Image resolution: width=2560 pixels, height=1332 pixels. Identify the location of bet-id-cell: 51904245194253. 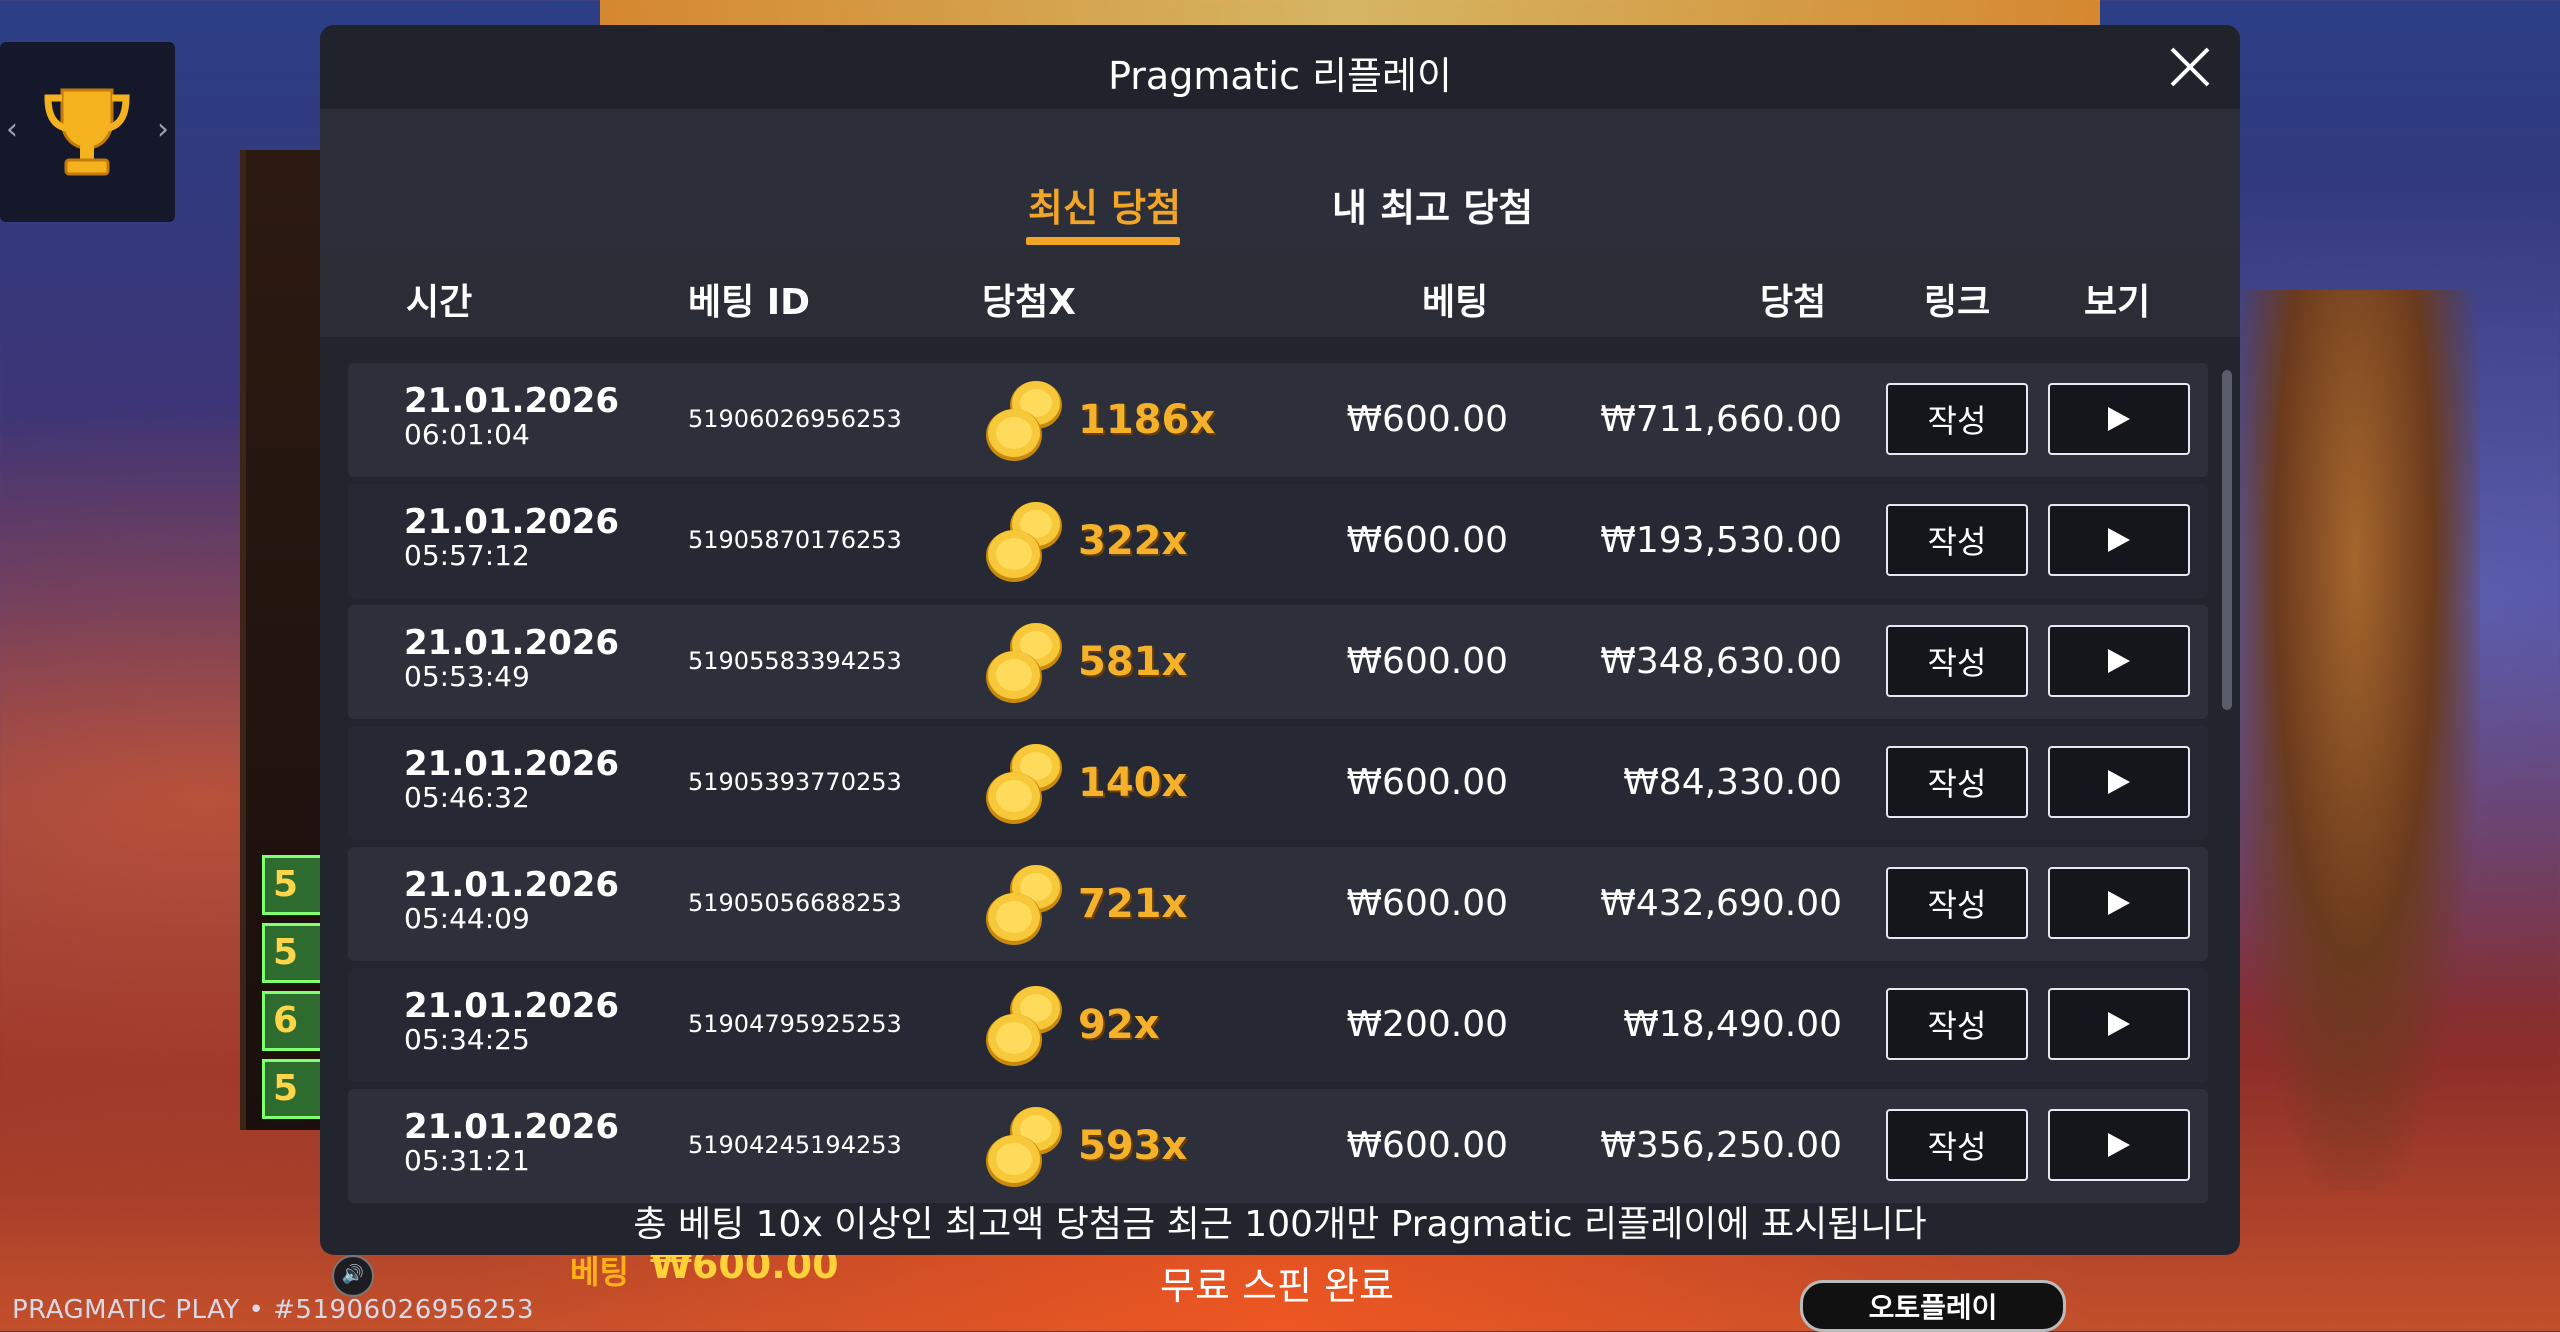
(795, 1145).